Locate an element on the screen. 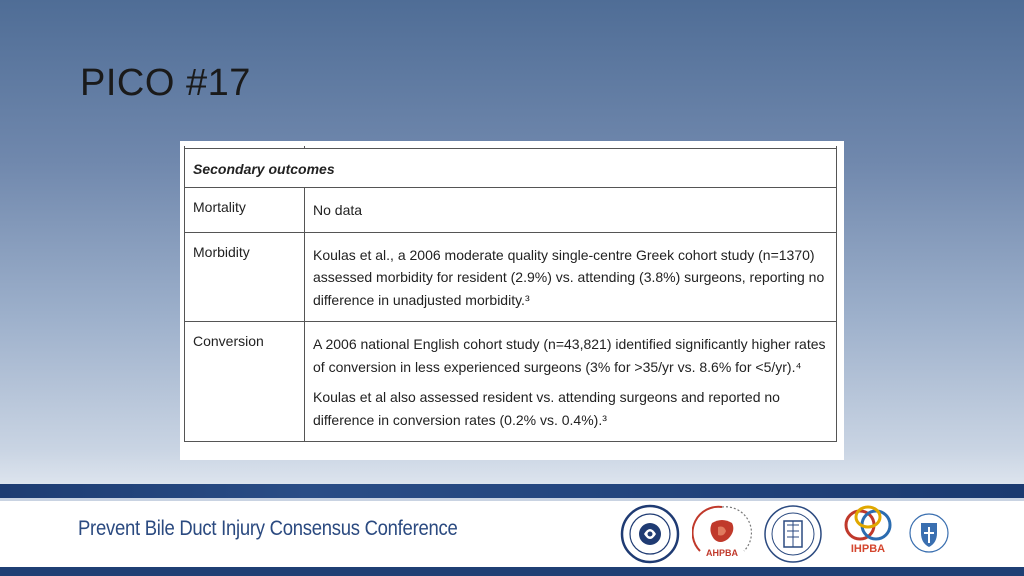  society-seal-logo-icon is located at coordinates (650, 534).